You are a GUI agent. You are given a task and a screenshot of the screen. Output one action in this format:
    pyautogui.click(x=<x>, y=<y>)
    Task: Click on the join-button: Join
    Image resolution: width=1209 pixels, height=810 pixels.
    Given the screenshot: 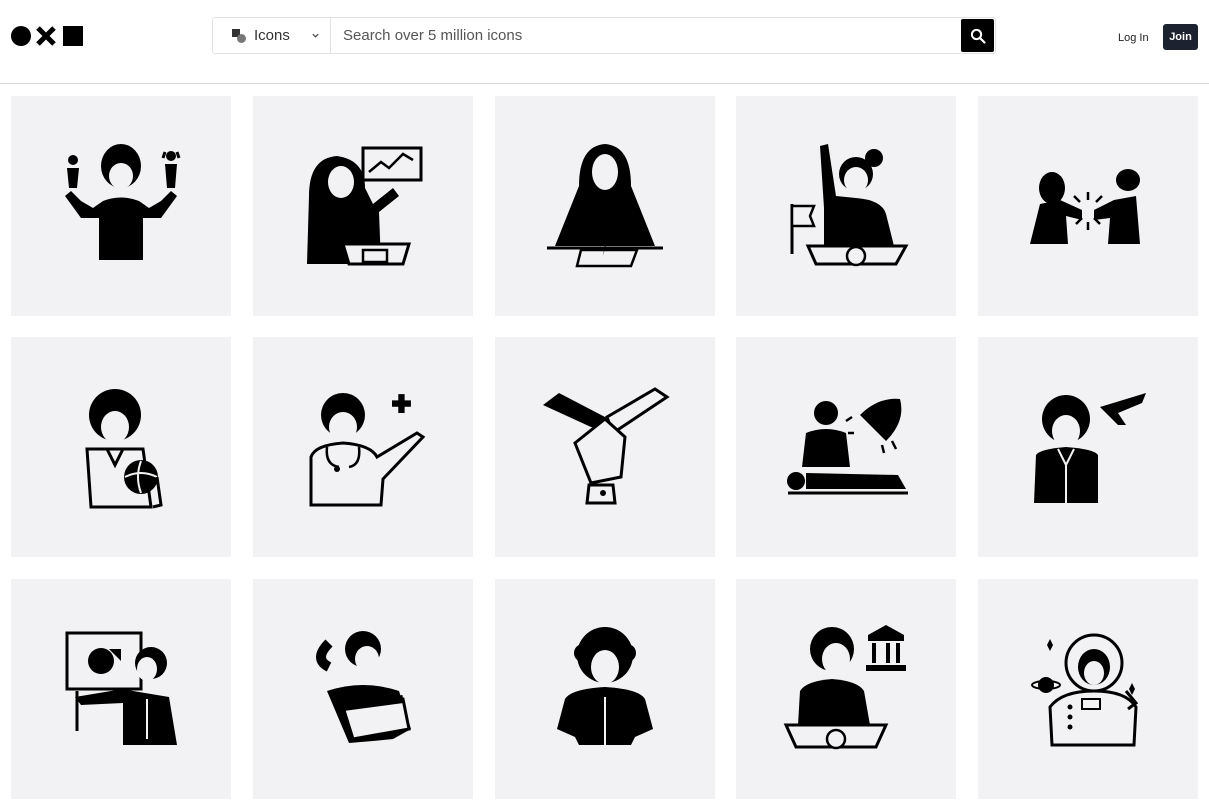 What is the action you would take?
    pyautogui.click(x=1180, y=37)
    